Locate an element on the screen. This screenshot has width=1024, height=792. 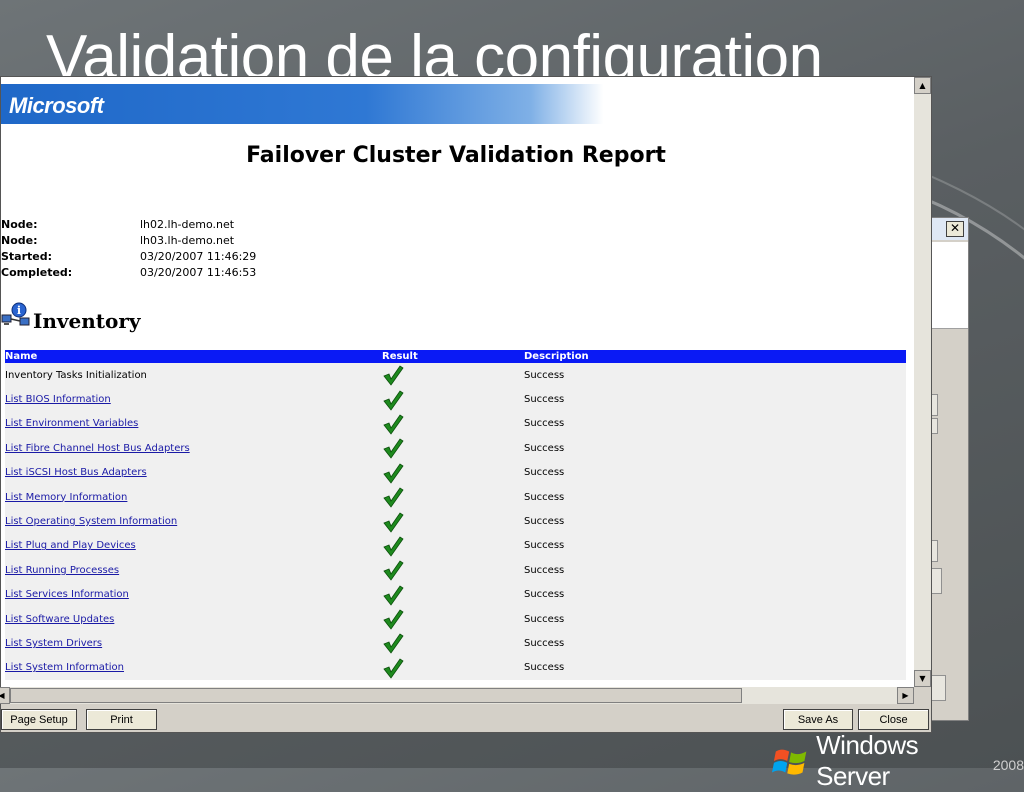
meta-label: Completed: is located at coordinates (37, 272).